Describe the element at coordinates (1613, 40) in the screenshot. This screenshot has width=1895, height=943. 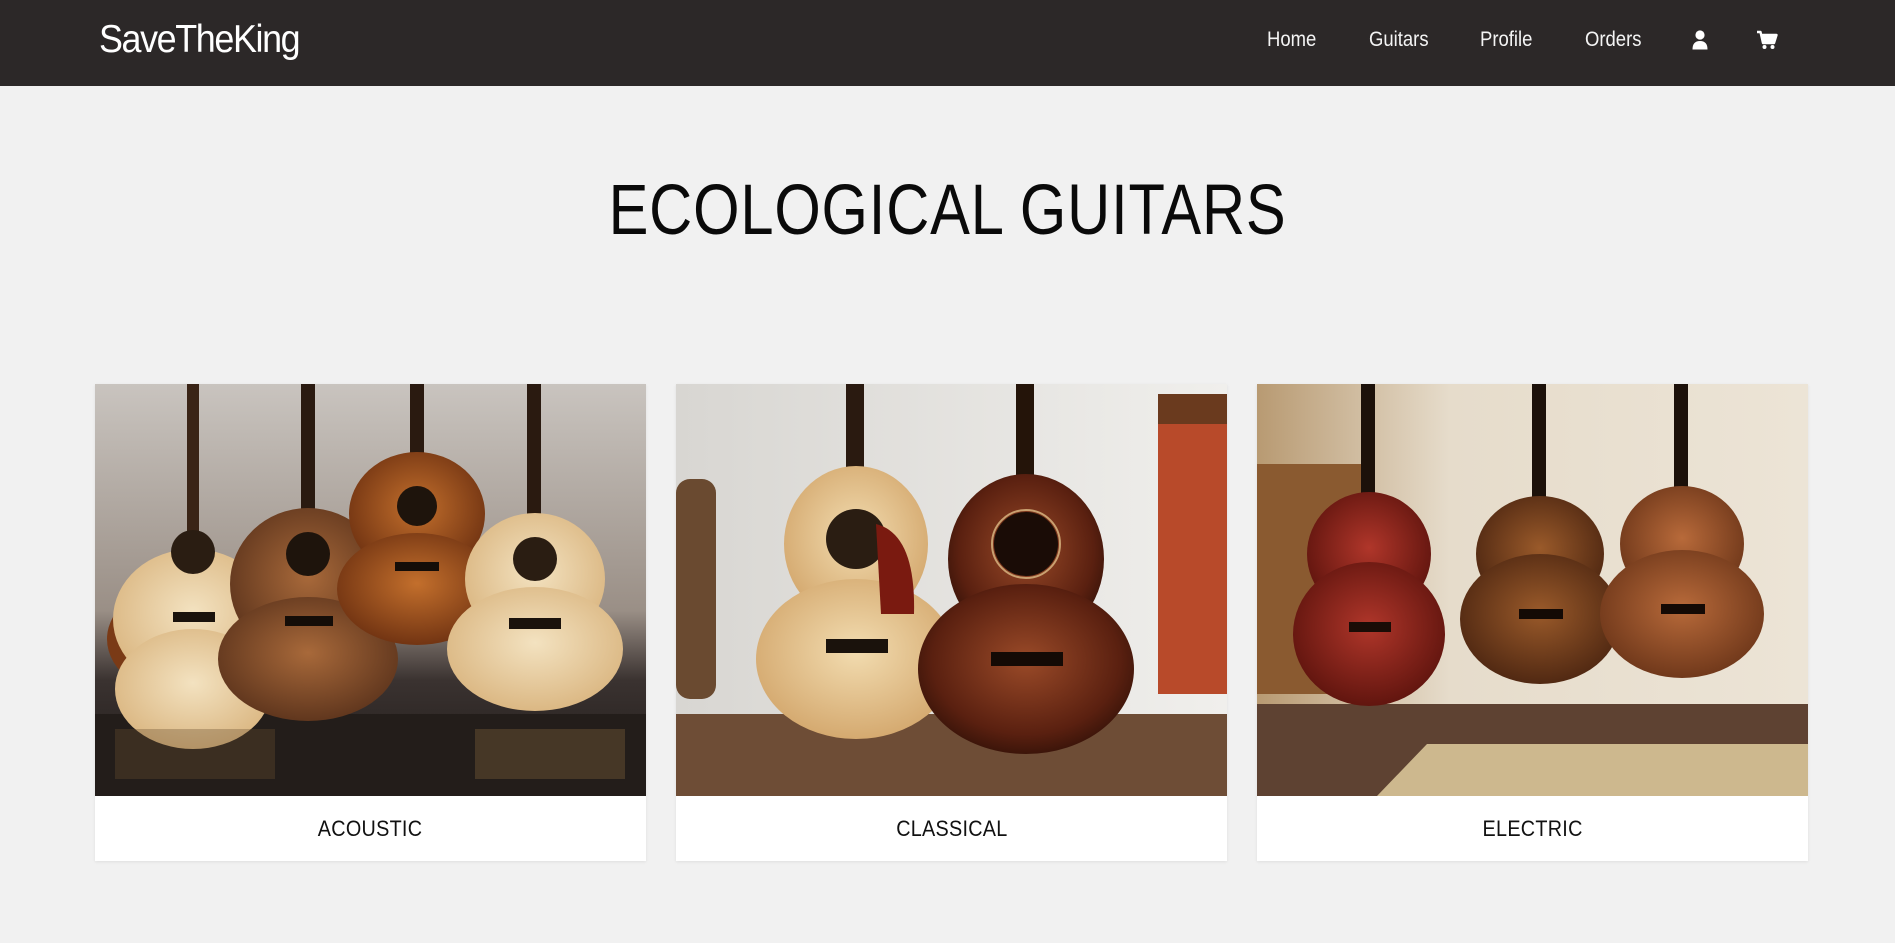
I see `nav-link-orders: Orders` at that location.